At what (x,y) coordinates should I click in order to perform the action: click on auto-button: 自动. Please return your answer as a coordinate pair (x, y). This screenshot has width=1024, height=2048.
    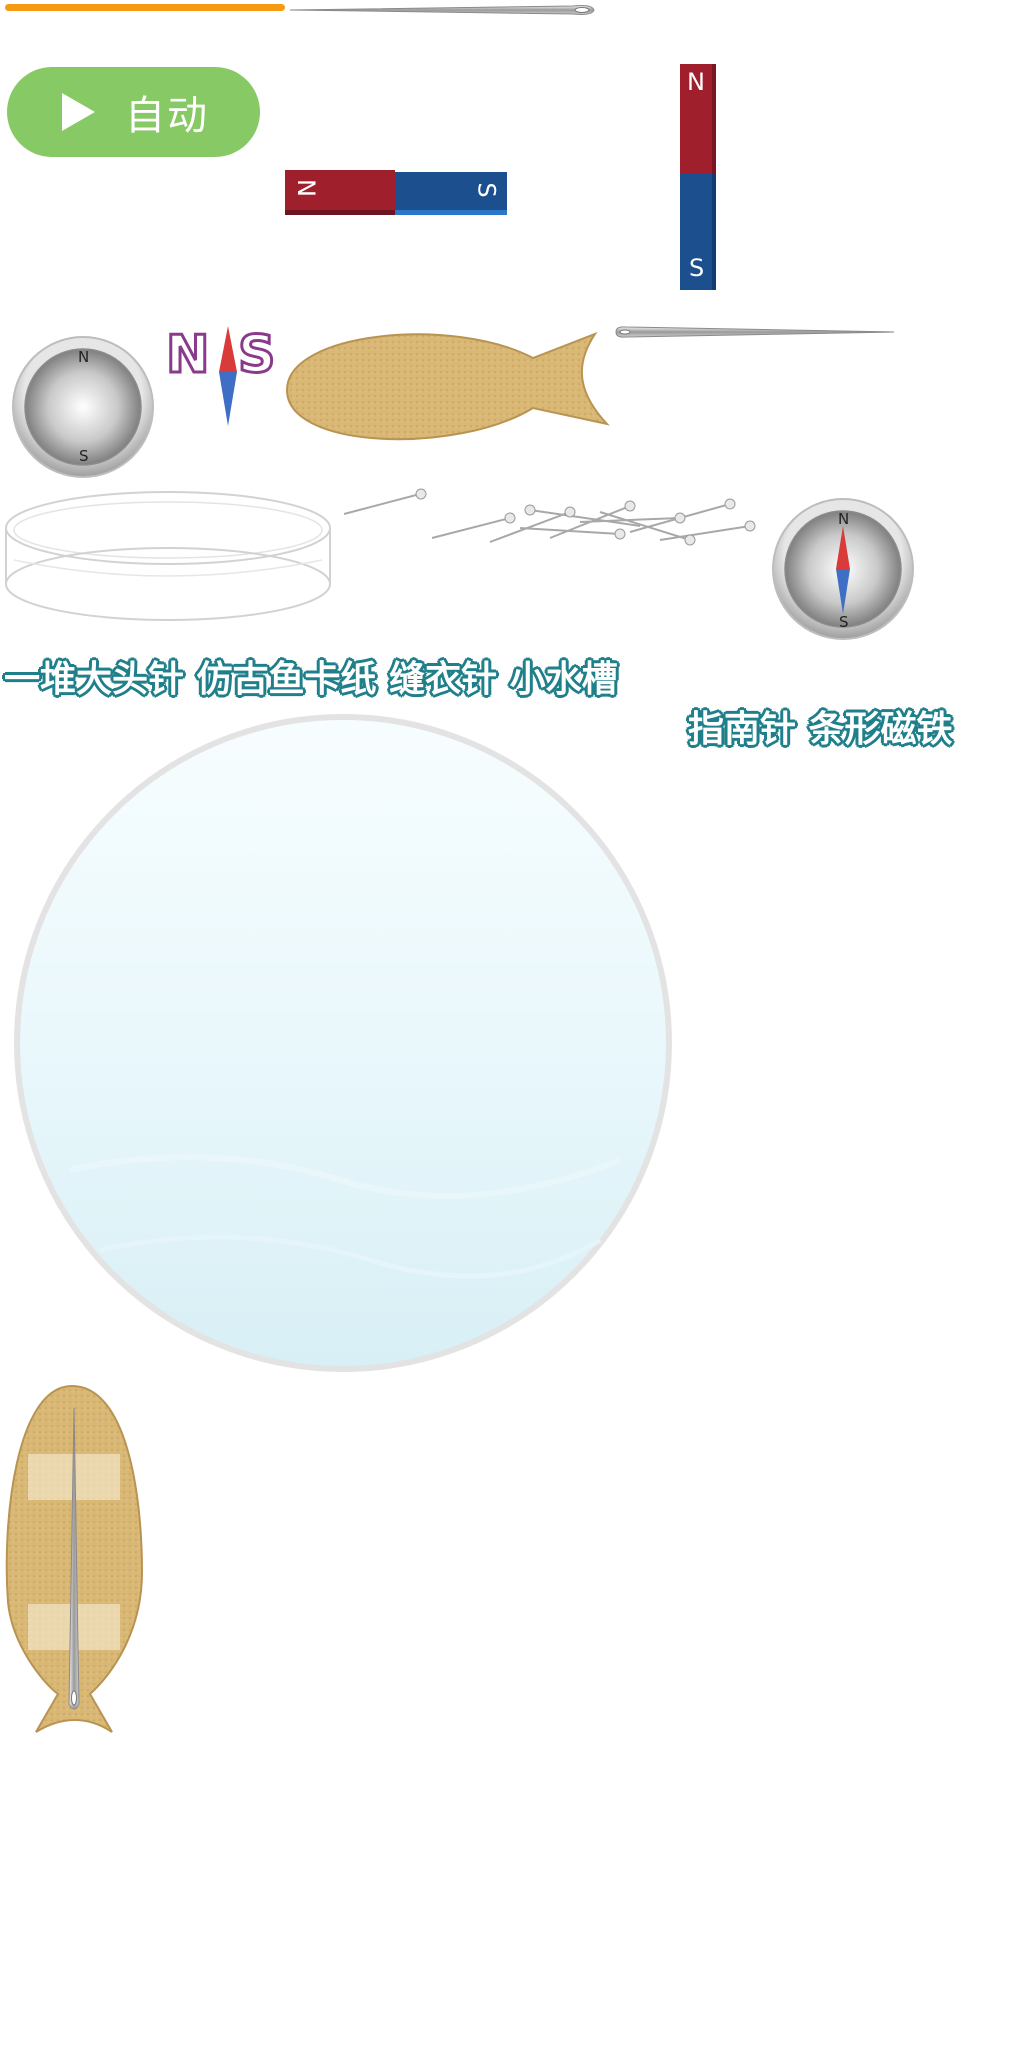
    Looking at the image, I should click on (133, 112).